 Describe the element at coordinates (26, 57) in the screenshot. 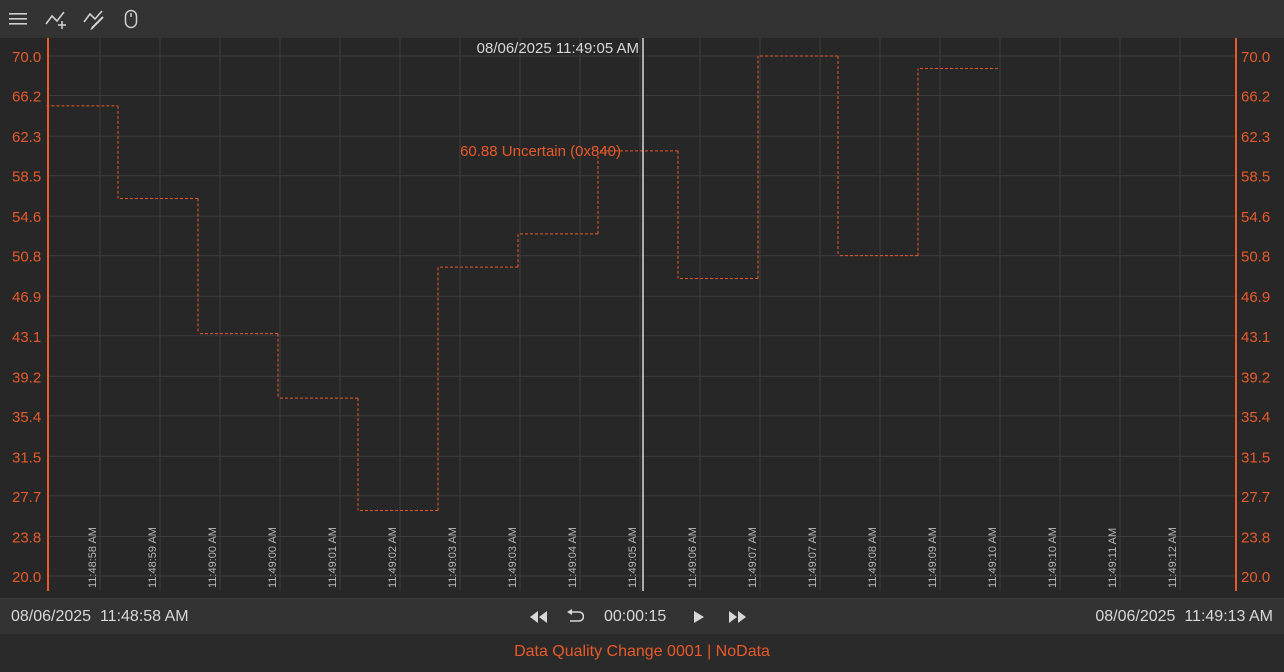

I see `y-tick-label-left: 70.0` at that location.